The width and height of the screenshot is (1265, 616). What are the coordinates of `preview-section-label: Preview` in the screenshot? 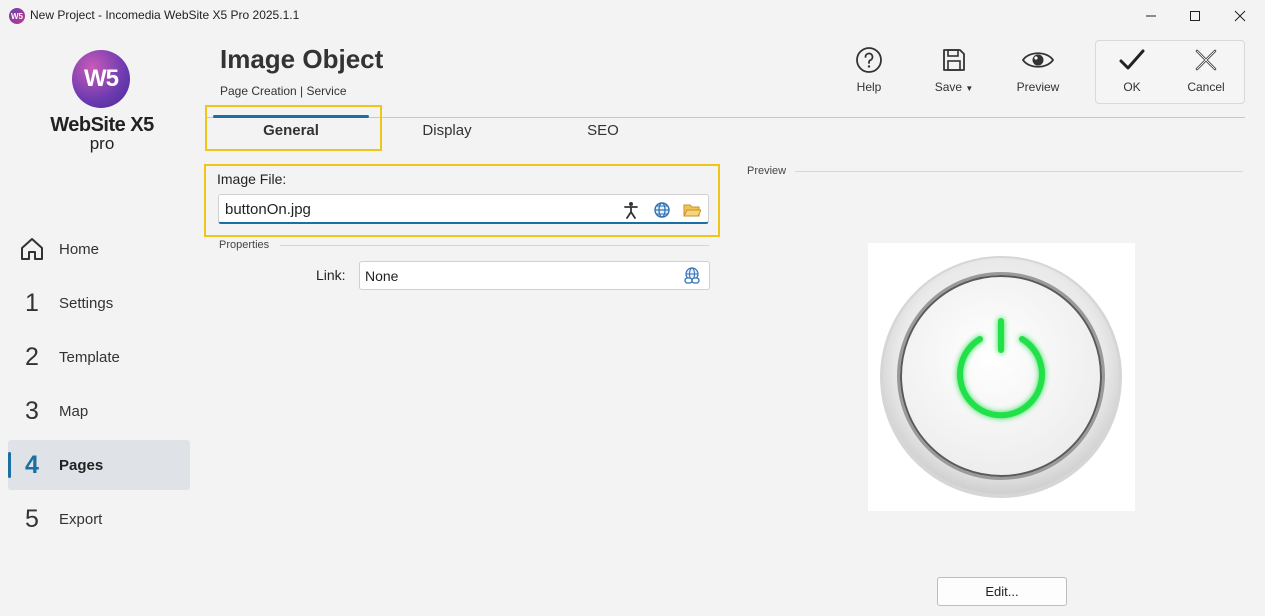 It's located at (767, 171).